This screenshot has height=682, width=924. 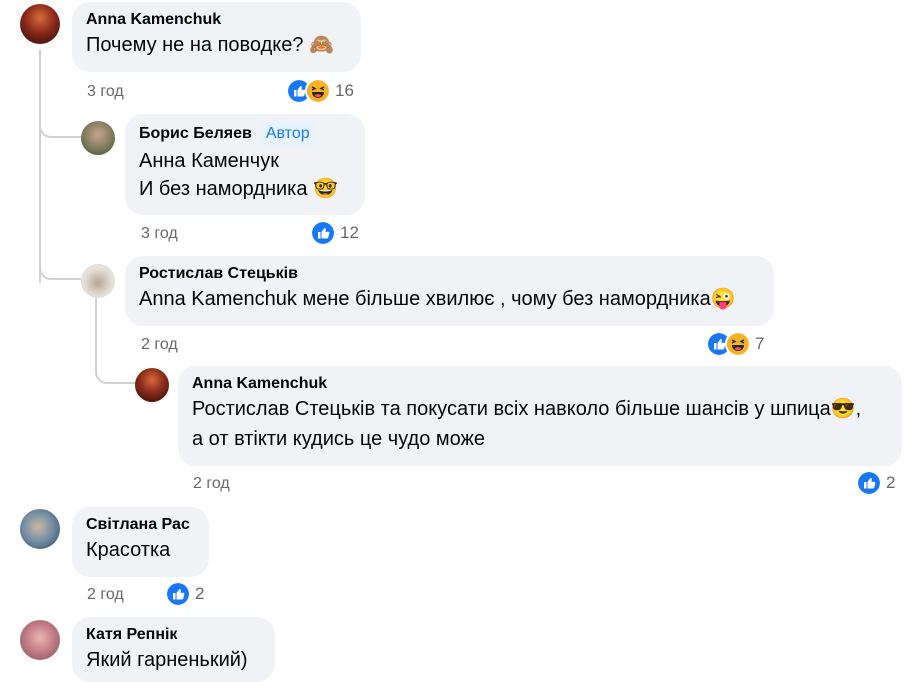 I want to click on comment-text: Анна Каменчук, so click(x=209, y=161).